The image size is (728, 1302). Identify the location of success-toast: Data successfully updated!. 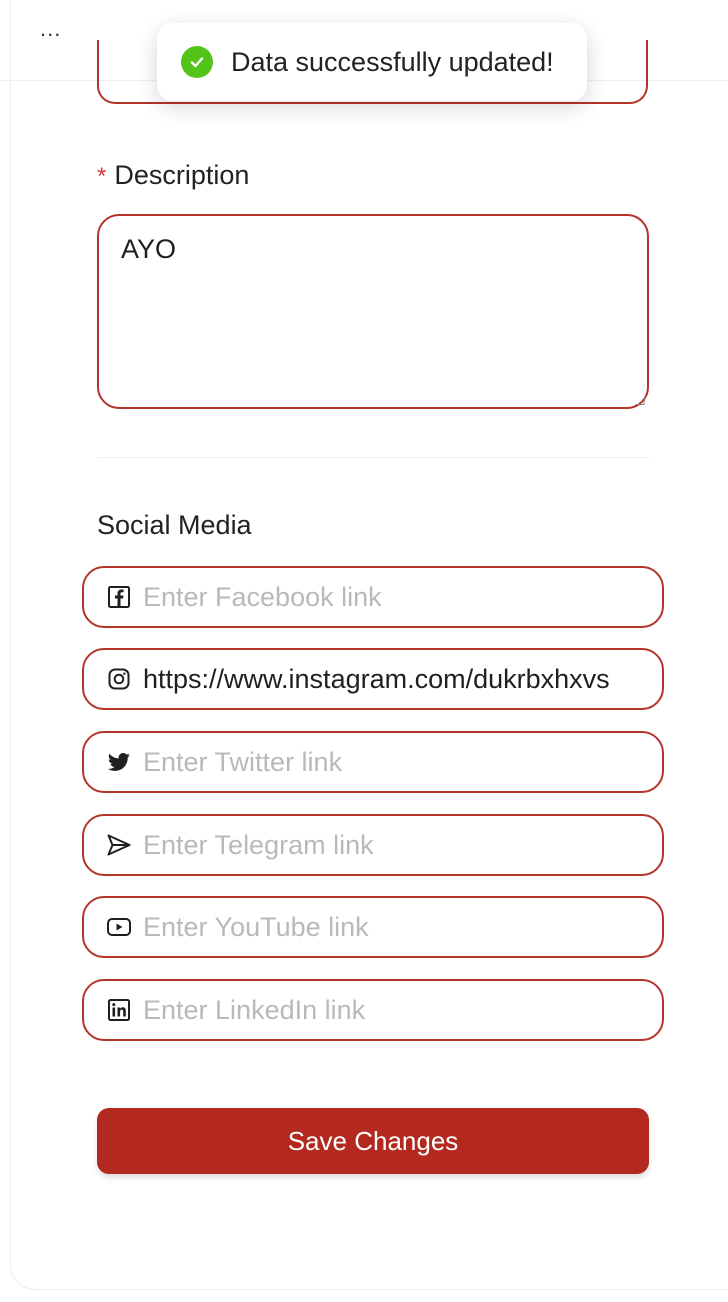
(372, 62).